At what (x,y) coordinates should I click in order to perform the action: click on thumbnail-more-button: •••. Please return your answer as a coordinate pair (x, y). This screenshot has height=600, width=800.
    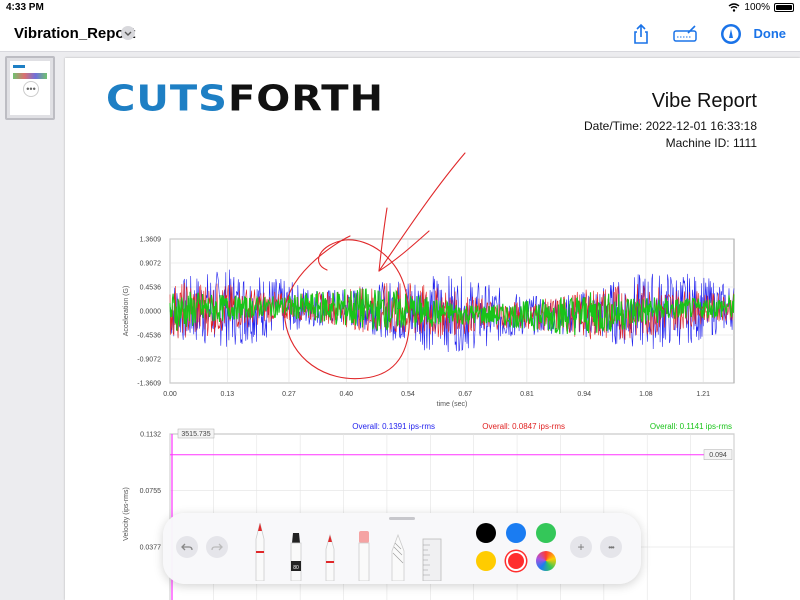
    Looking at the image, I should click on (31, 89).